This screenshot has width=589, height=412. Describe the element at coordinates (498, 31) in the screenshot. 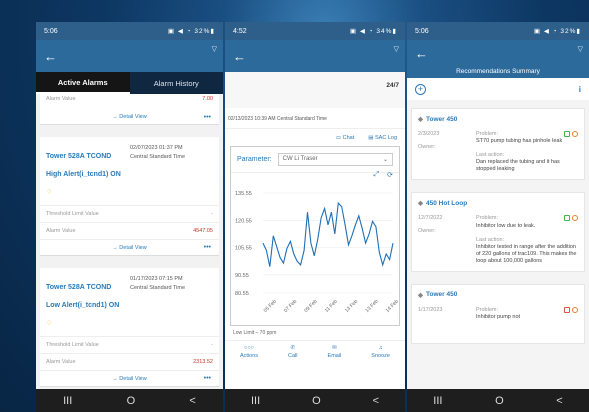

I see `status-bar: 5:06 ▣ ◀ ◔ 32%▮` at that location.